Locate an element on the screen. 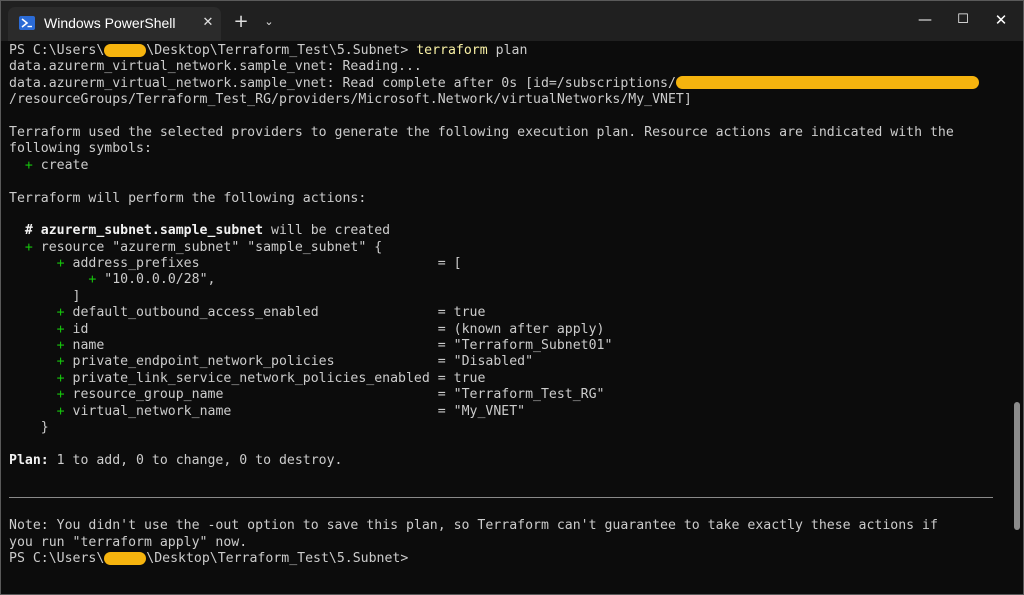  output-line: following symbols: is located at coordinates (80, 149).